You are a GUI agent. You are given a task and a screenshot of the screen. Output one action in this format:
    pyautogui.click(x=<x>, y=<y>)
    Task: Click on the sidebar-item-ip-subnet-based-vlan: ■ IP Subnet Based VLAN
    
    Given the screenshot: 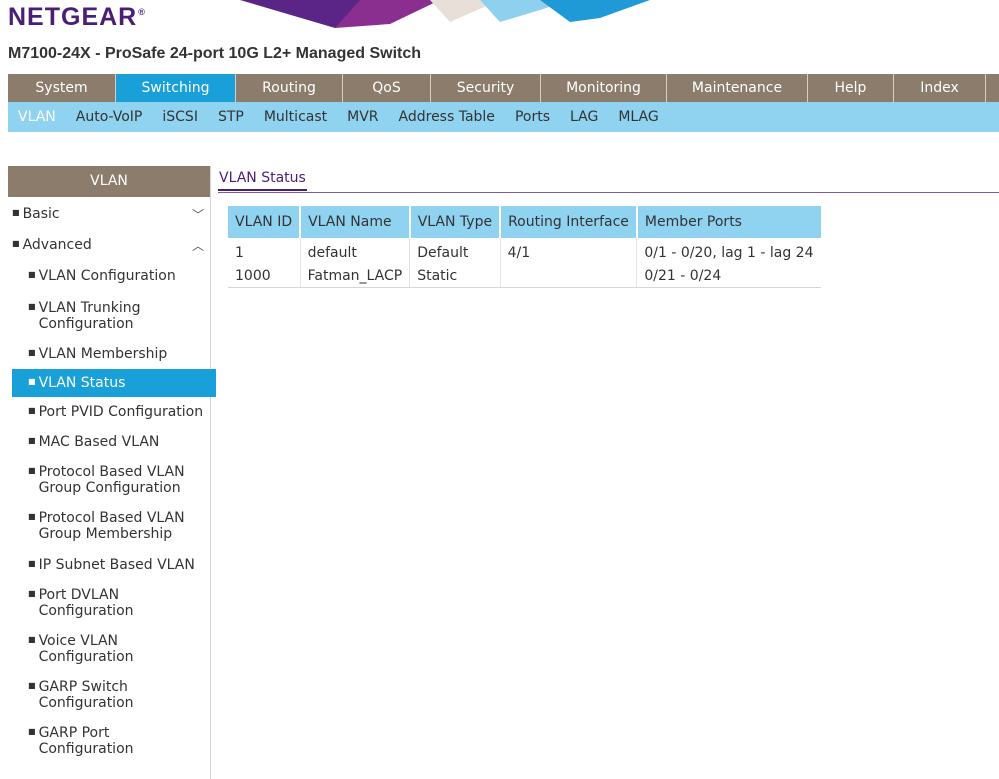 What is the action you would take?
    pyautogui.click(x=117, y=566)
    